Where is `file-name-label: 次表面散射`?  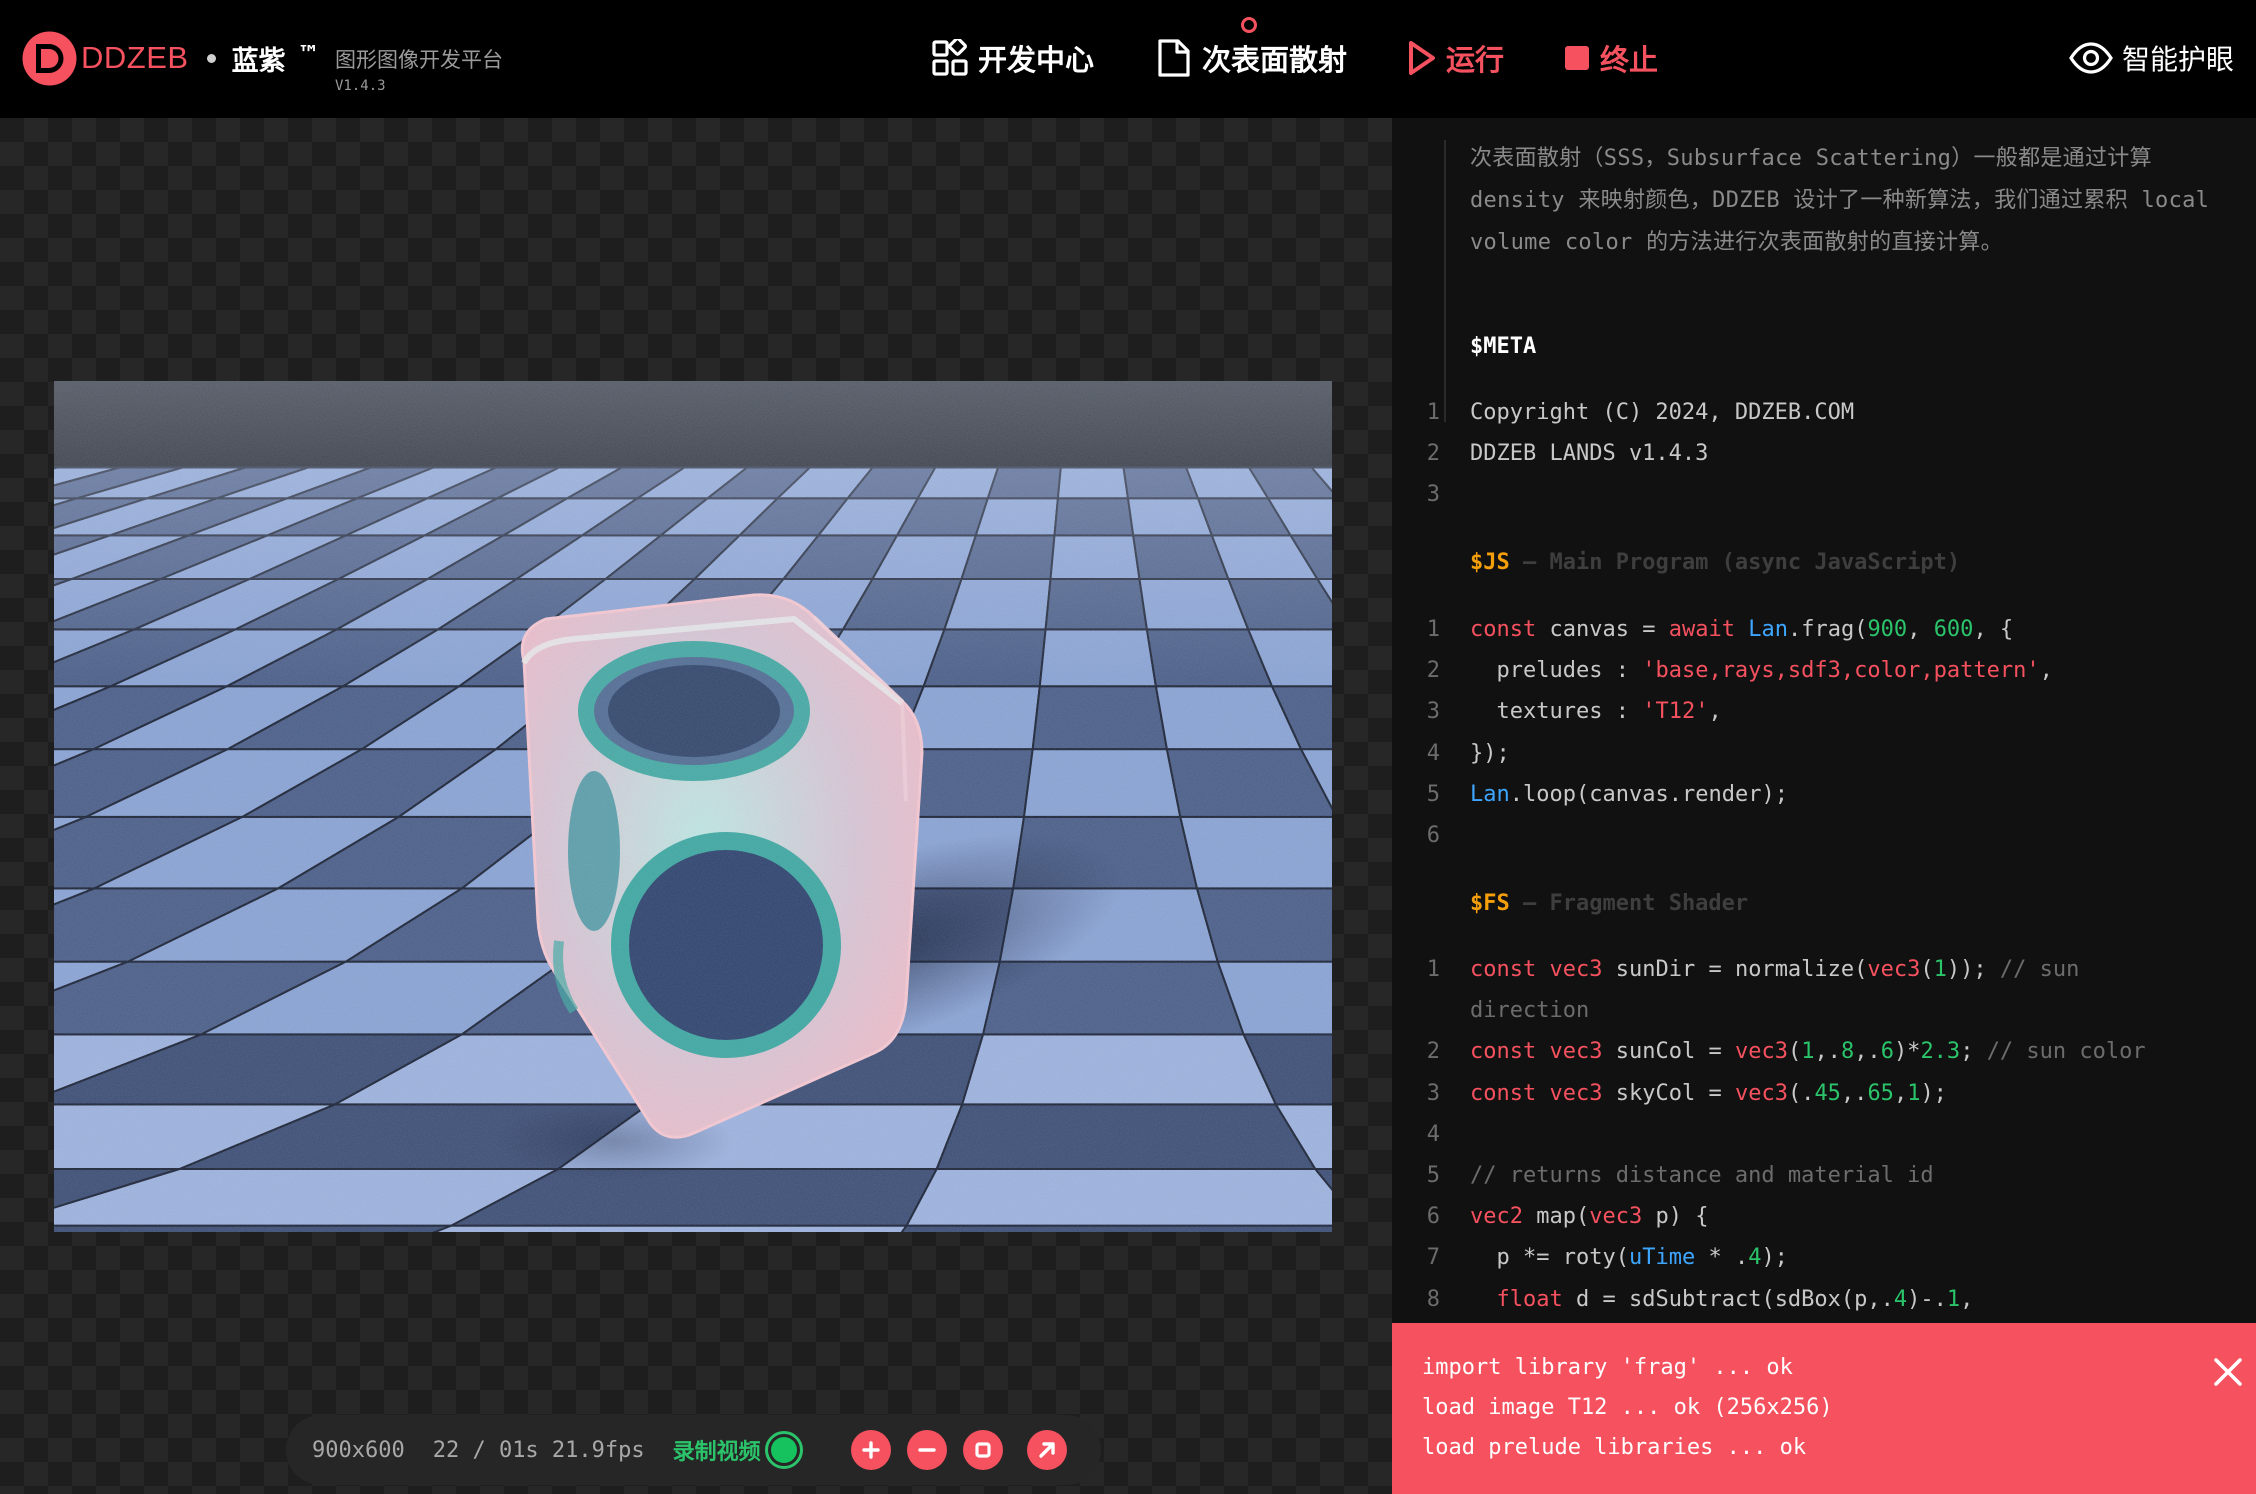 file-name-label: 次表面散射 is located at coordinates (1275, 60).